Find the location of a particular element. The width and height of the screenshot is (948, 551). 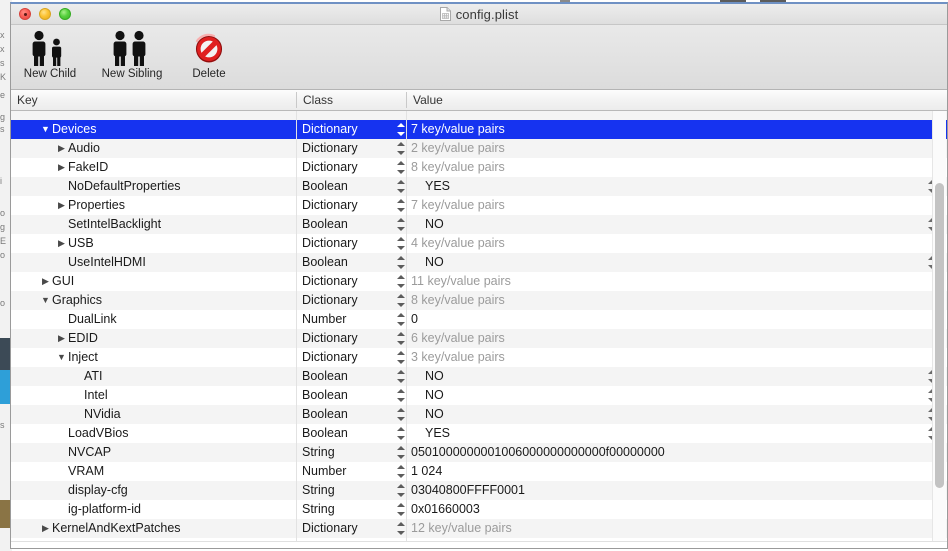

table-row: ▶ GUI Dictionary 11 key/value pairs is located at coordinates (479, 281).